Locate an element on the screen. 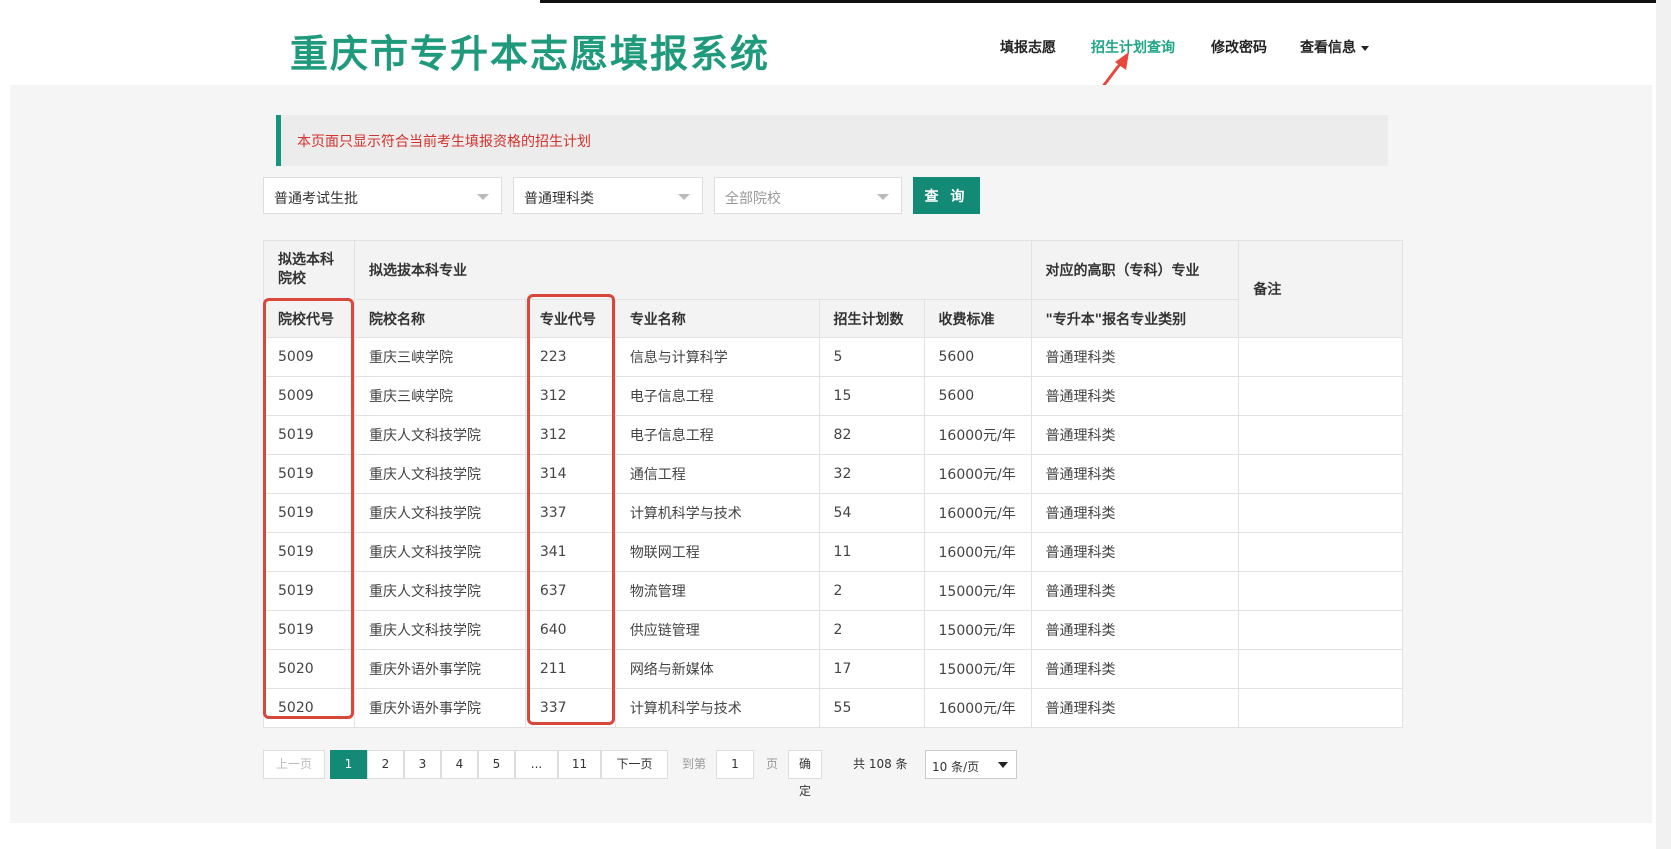 Image resolution: width=1671 pixels, height=849 pixels. query-button: 查 询 is located at coordinates (946, 195).